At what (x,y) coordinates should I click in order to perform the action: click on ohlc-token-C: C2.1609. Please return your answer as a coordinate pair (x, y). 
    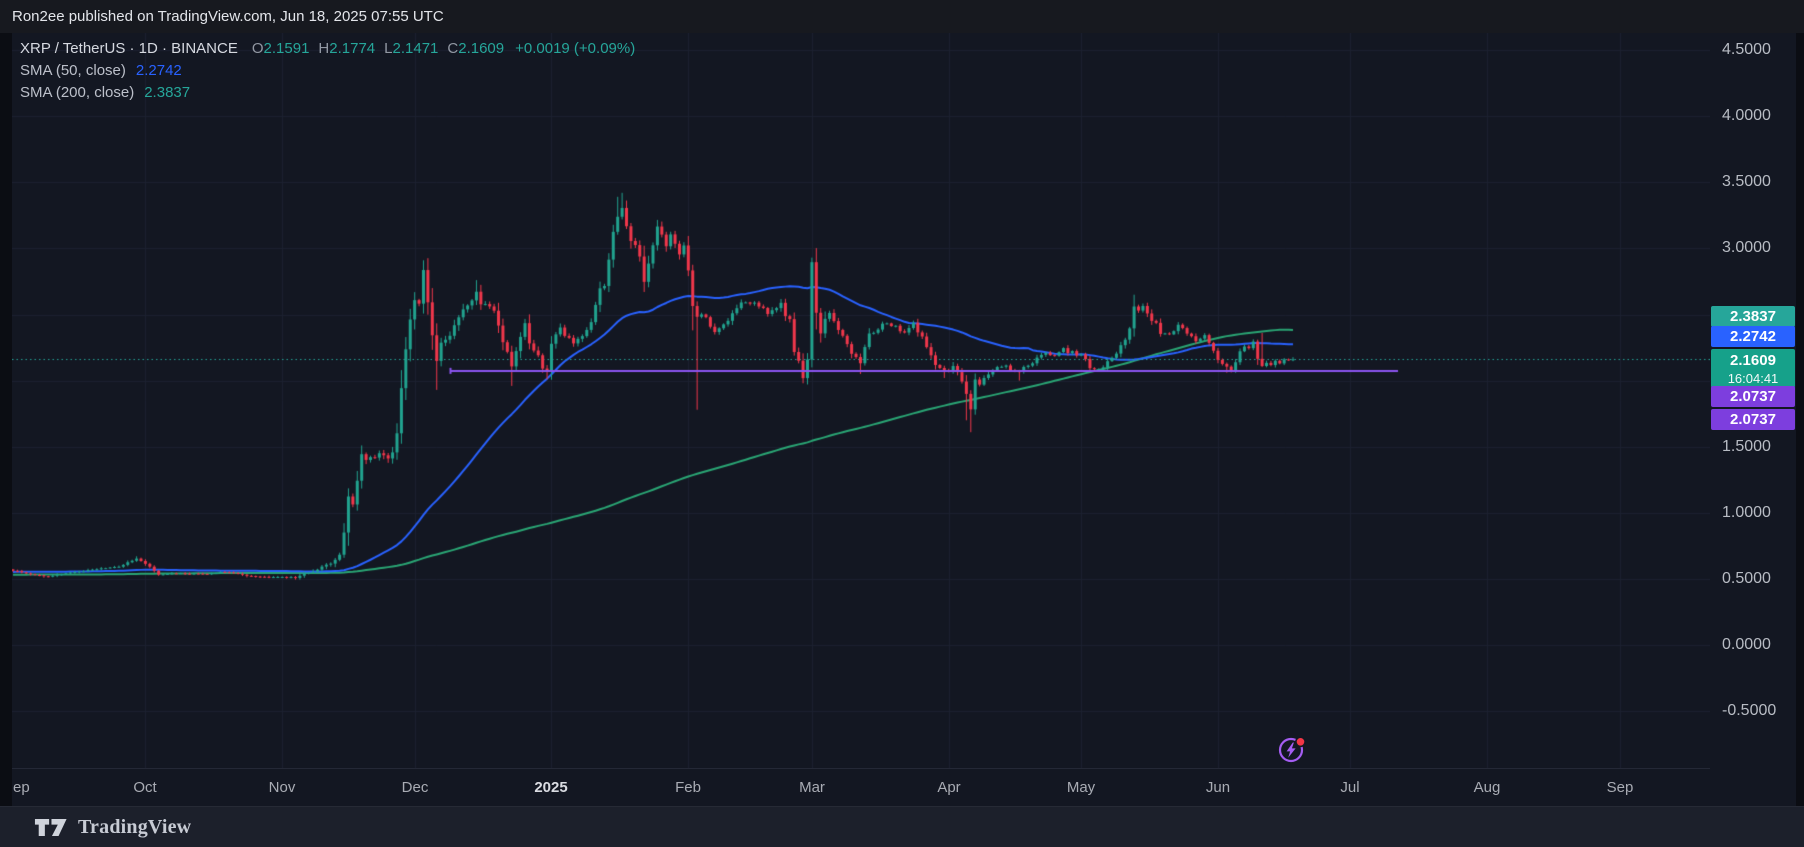
    Looking at the image, I should click on (476, 48).